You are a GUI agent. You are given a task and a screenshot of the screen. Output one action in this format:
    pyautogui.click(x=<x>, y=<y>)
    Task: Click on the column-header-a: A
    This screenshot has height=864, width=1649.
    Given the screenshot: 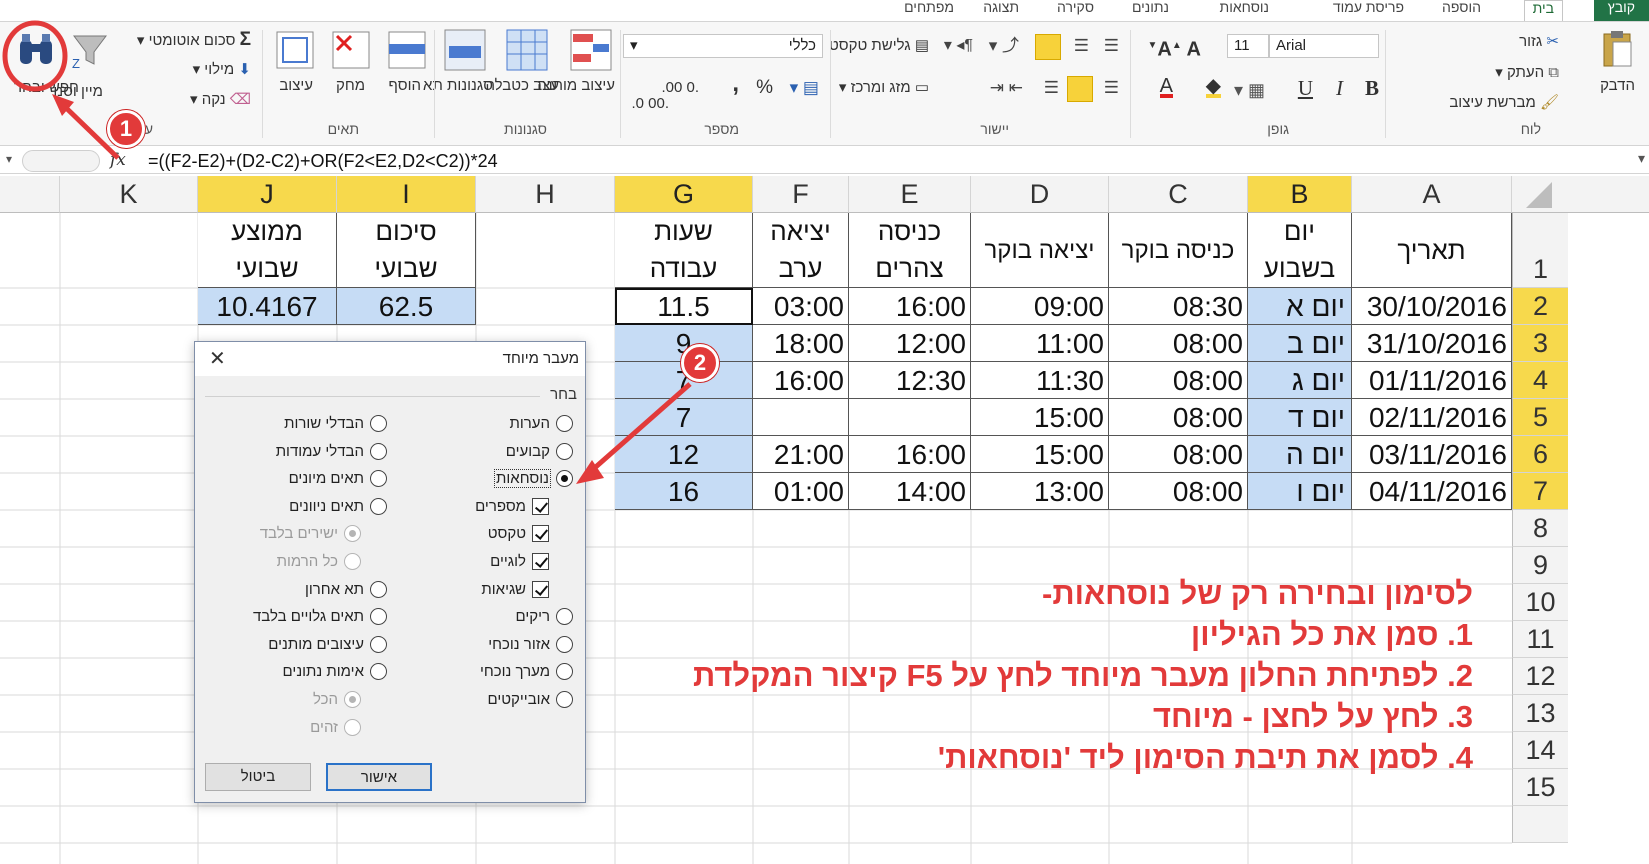 What is the action you would take?
    pyautogui.click(x=1432, y=194)
    